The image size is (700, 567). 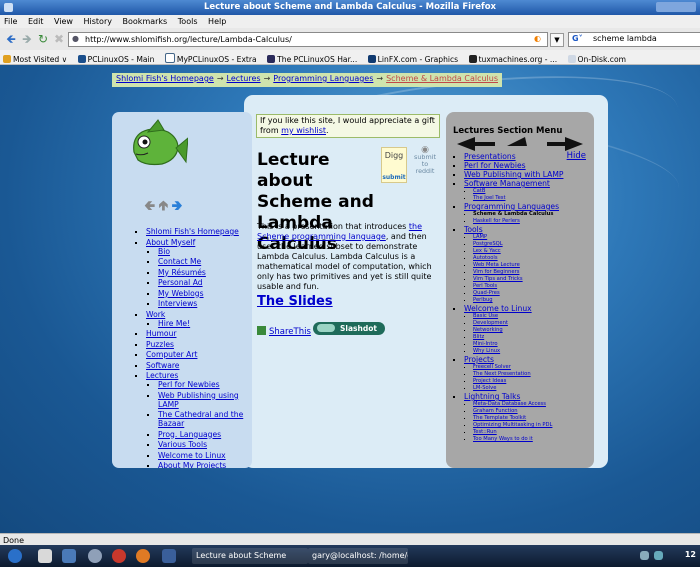 What do you see at coordinates (35, 59) in the screenshot?
I see `bookmark-most-visited: Most Visited ∨` at bounding box center [35, 59].